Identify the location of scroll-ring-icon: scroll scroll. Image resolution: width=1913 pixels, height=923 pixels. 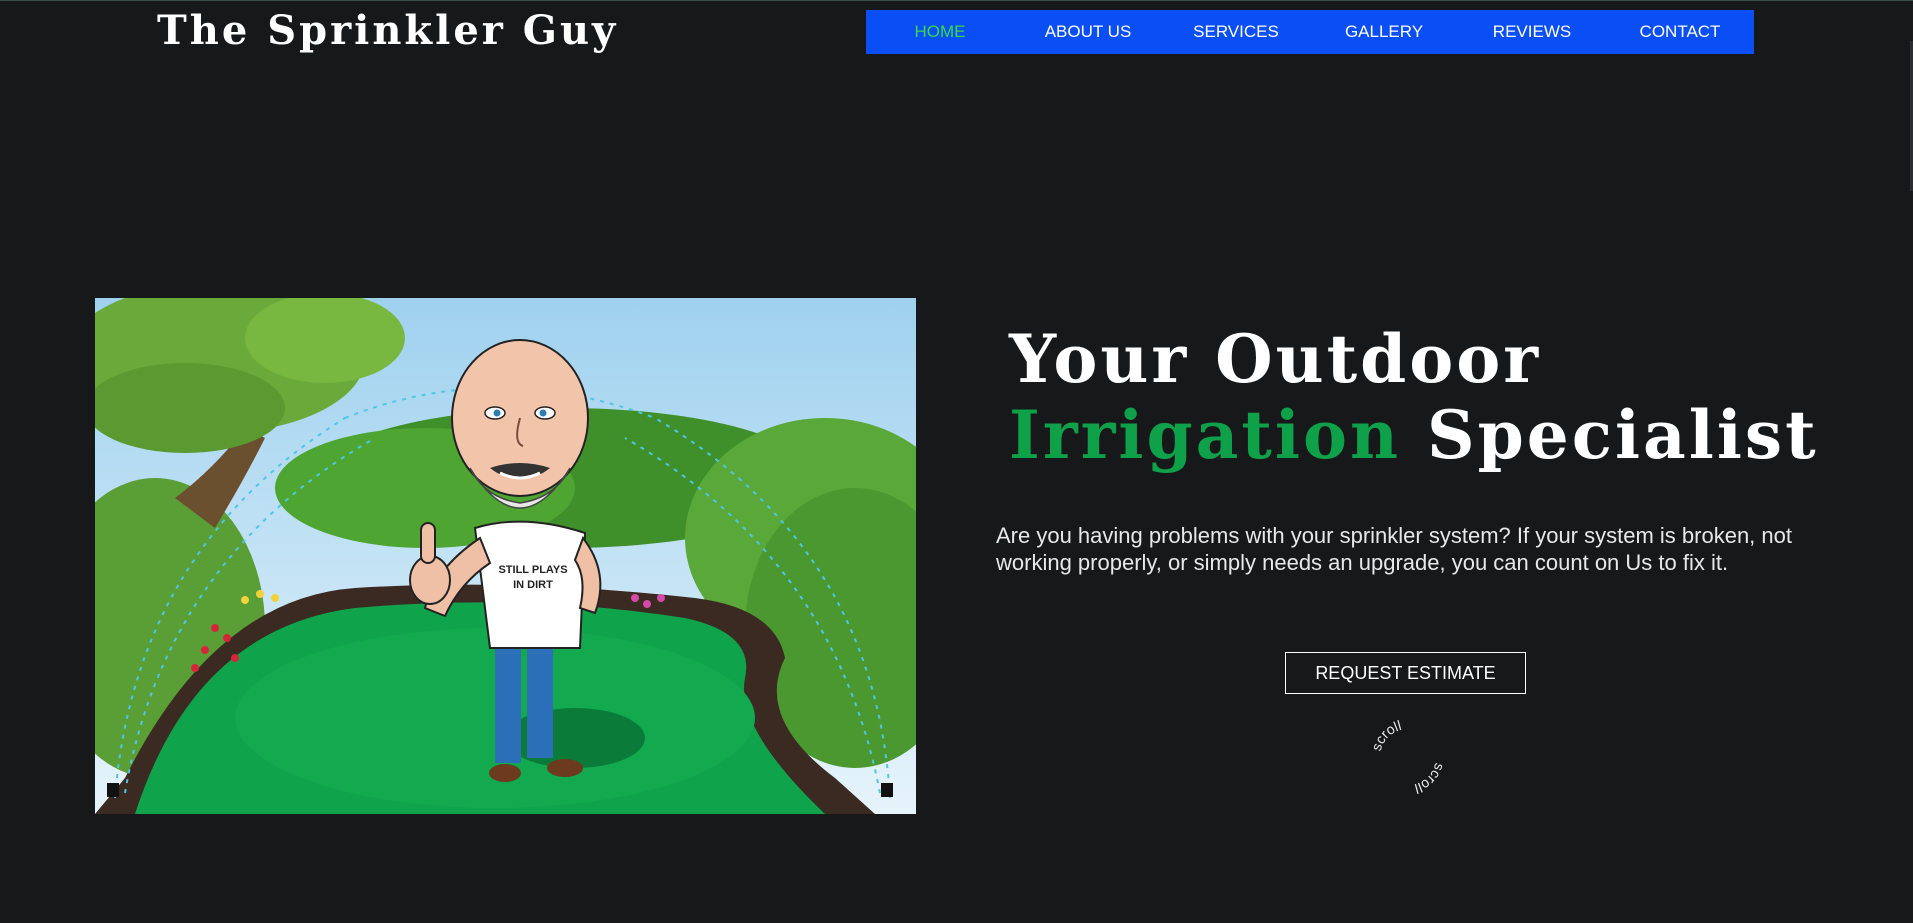
(1408, 757).